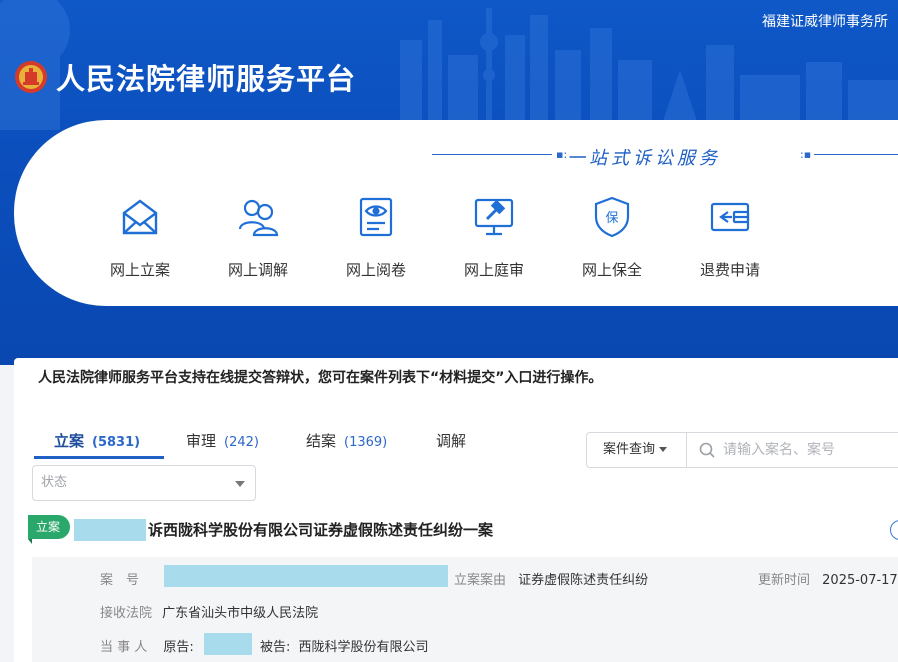 The width and height of the screenshot is (898, 662). What do you see at coordinates (321, 441) in the screenshot?
I see `tab-label: 结案` at bounding box center [321, 441].